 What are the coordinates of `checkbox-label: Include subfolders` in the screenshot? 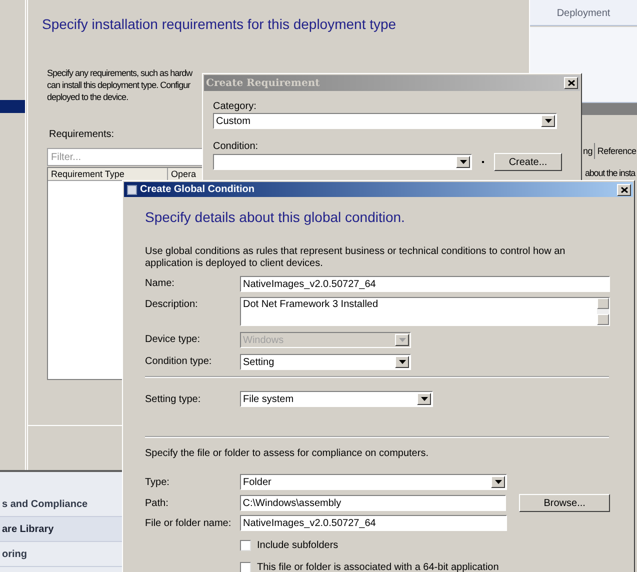 It's located at (297, 545).